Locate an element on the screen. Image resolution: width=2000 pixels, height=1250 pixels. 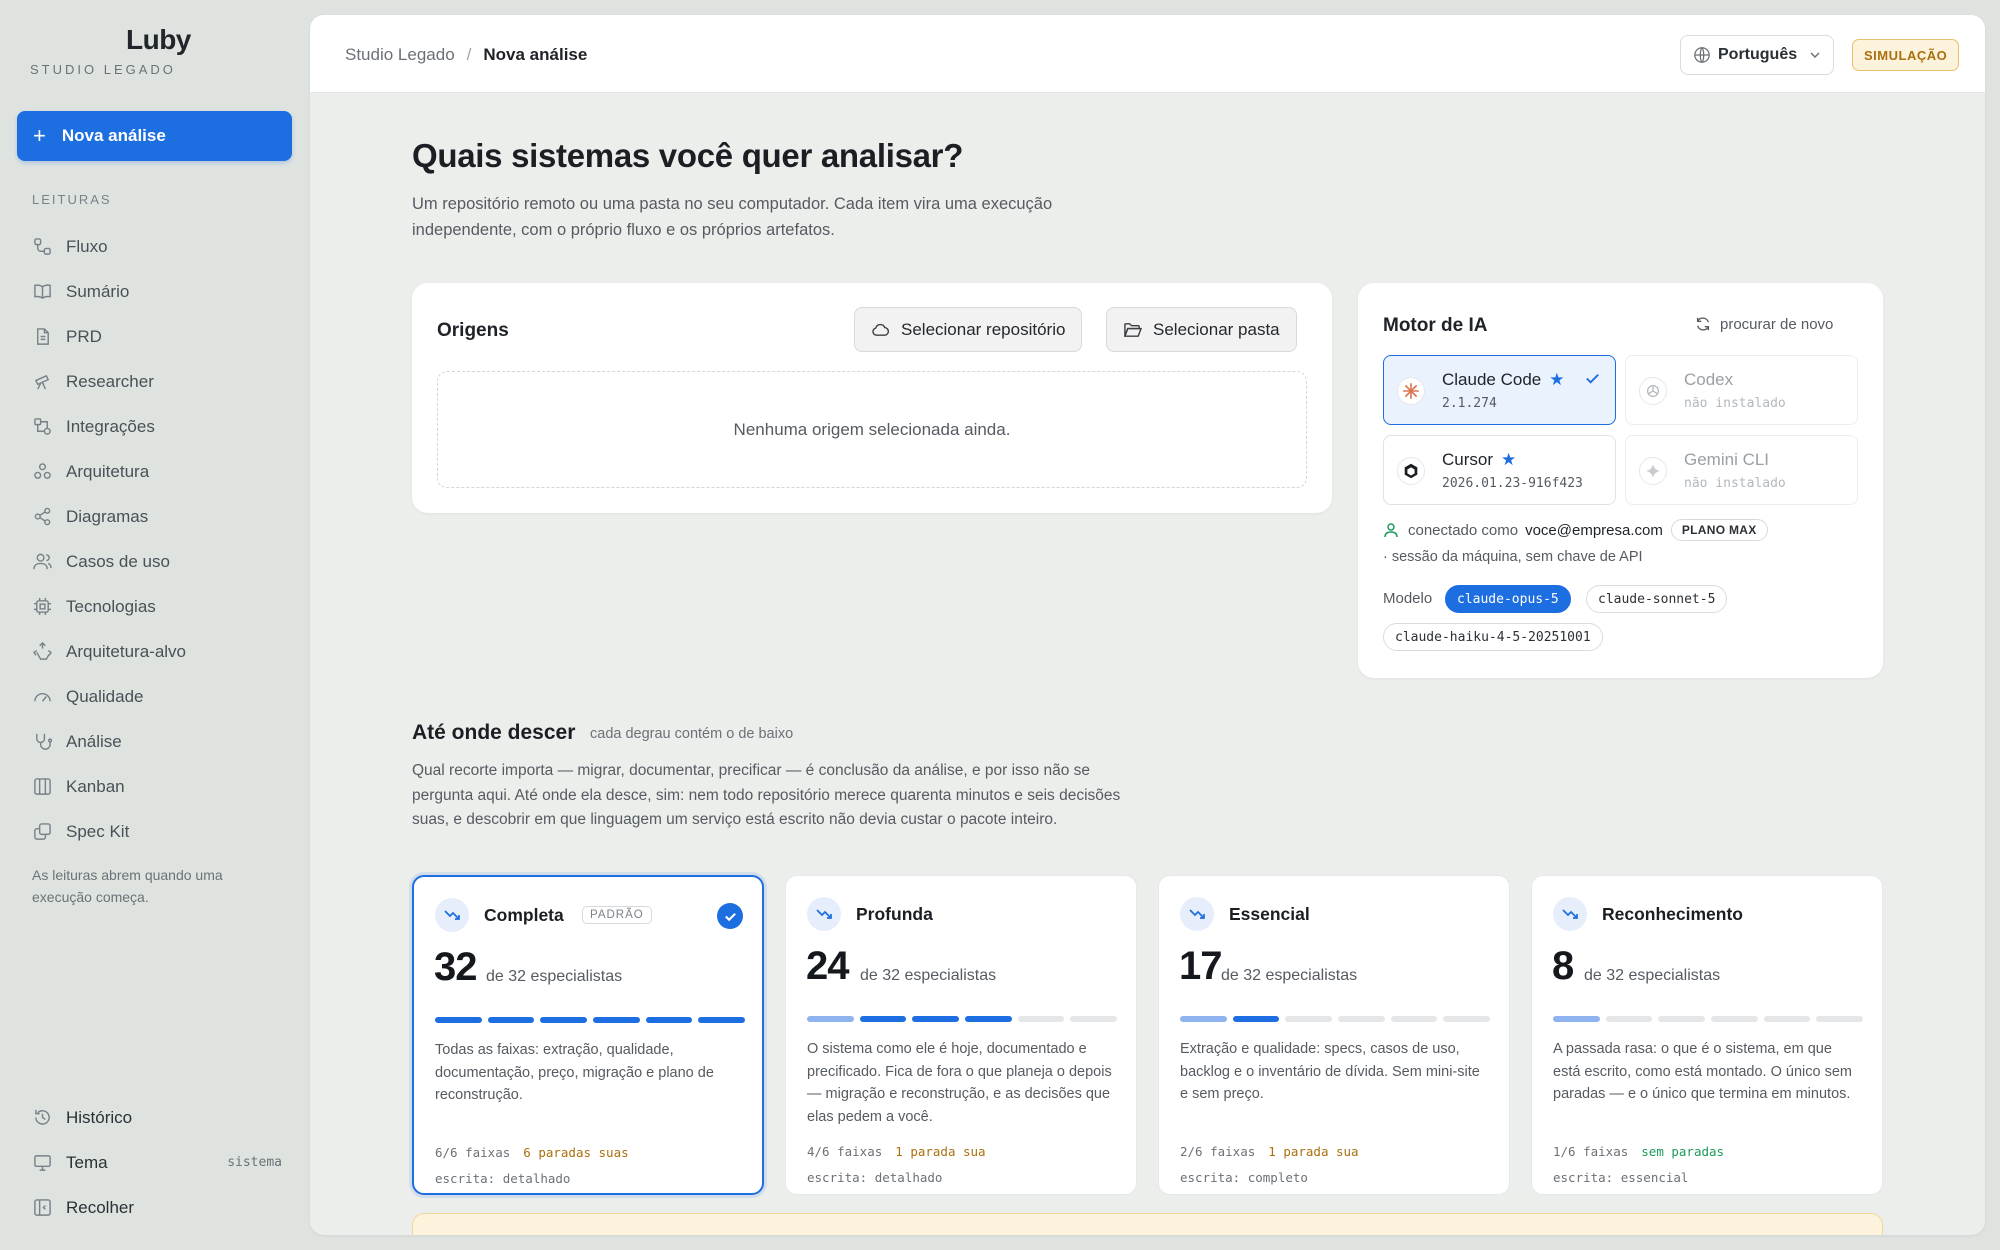
level-name: Reconhecimento is located at coordinates (1672, 914).